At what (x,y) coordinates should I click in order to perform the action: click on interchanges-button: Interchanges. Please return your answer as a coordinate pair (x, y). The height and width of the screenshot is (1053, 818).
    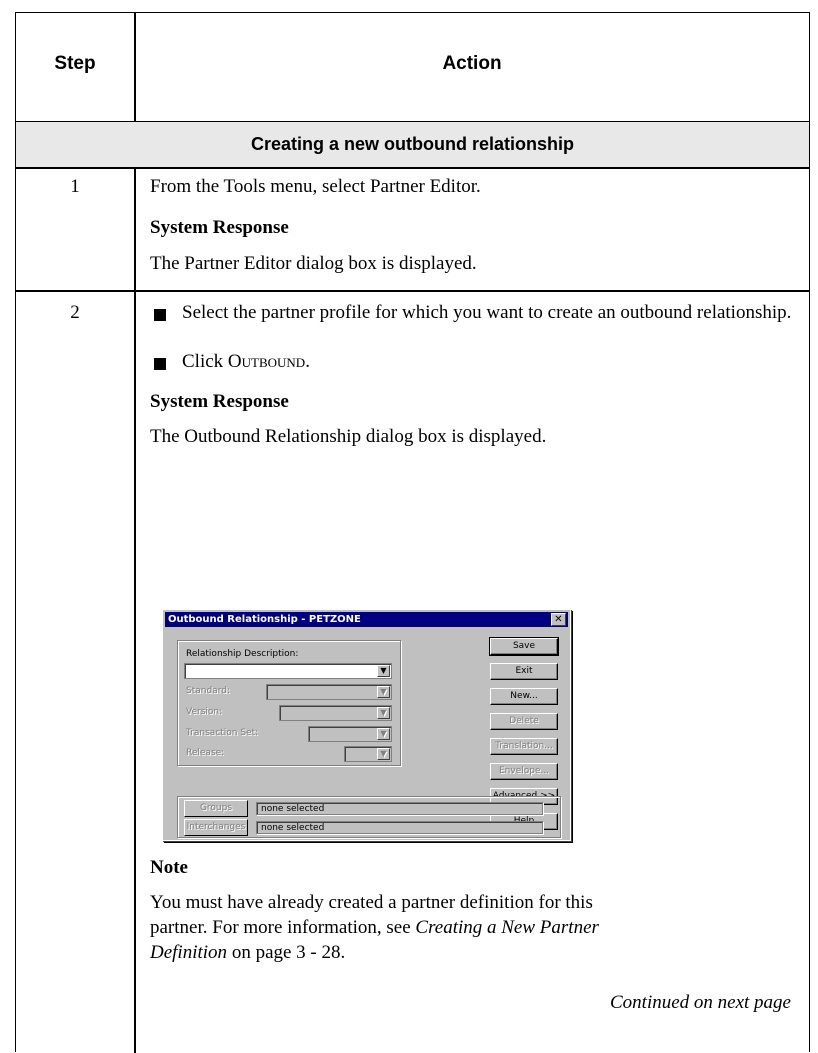
    Looking at the image, I should click on (216, 827).